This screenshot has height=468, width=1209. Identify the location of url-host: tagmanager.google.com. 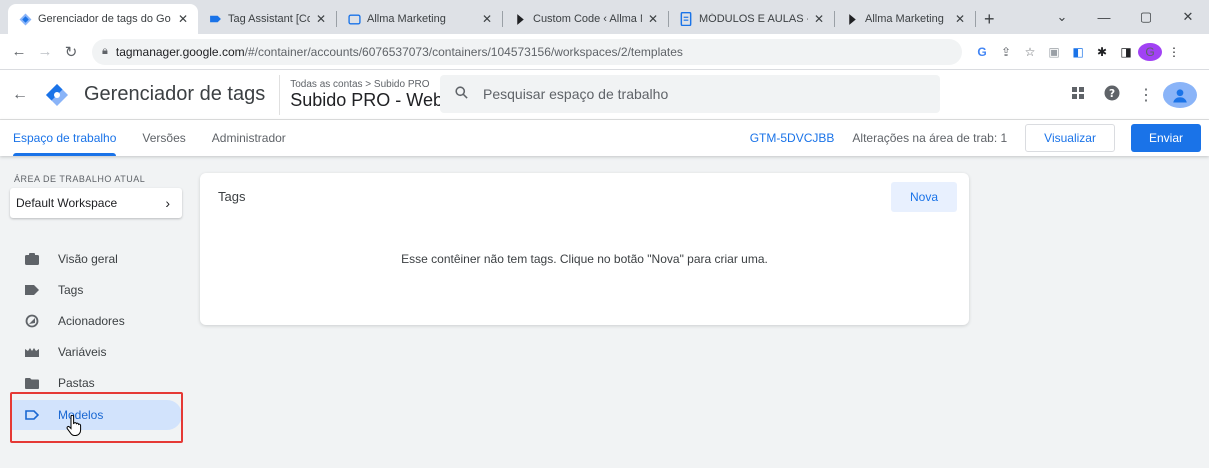
(180, 51).